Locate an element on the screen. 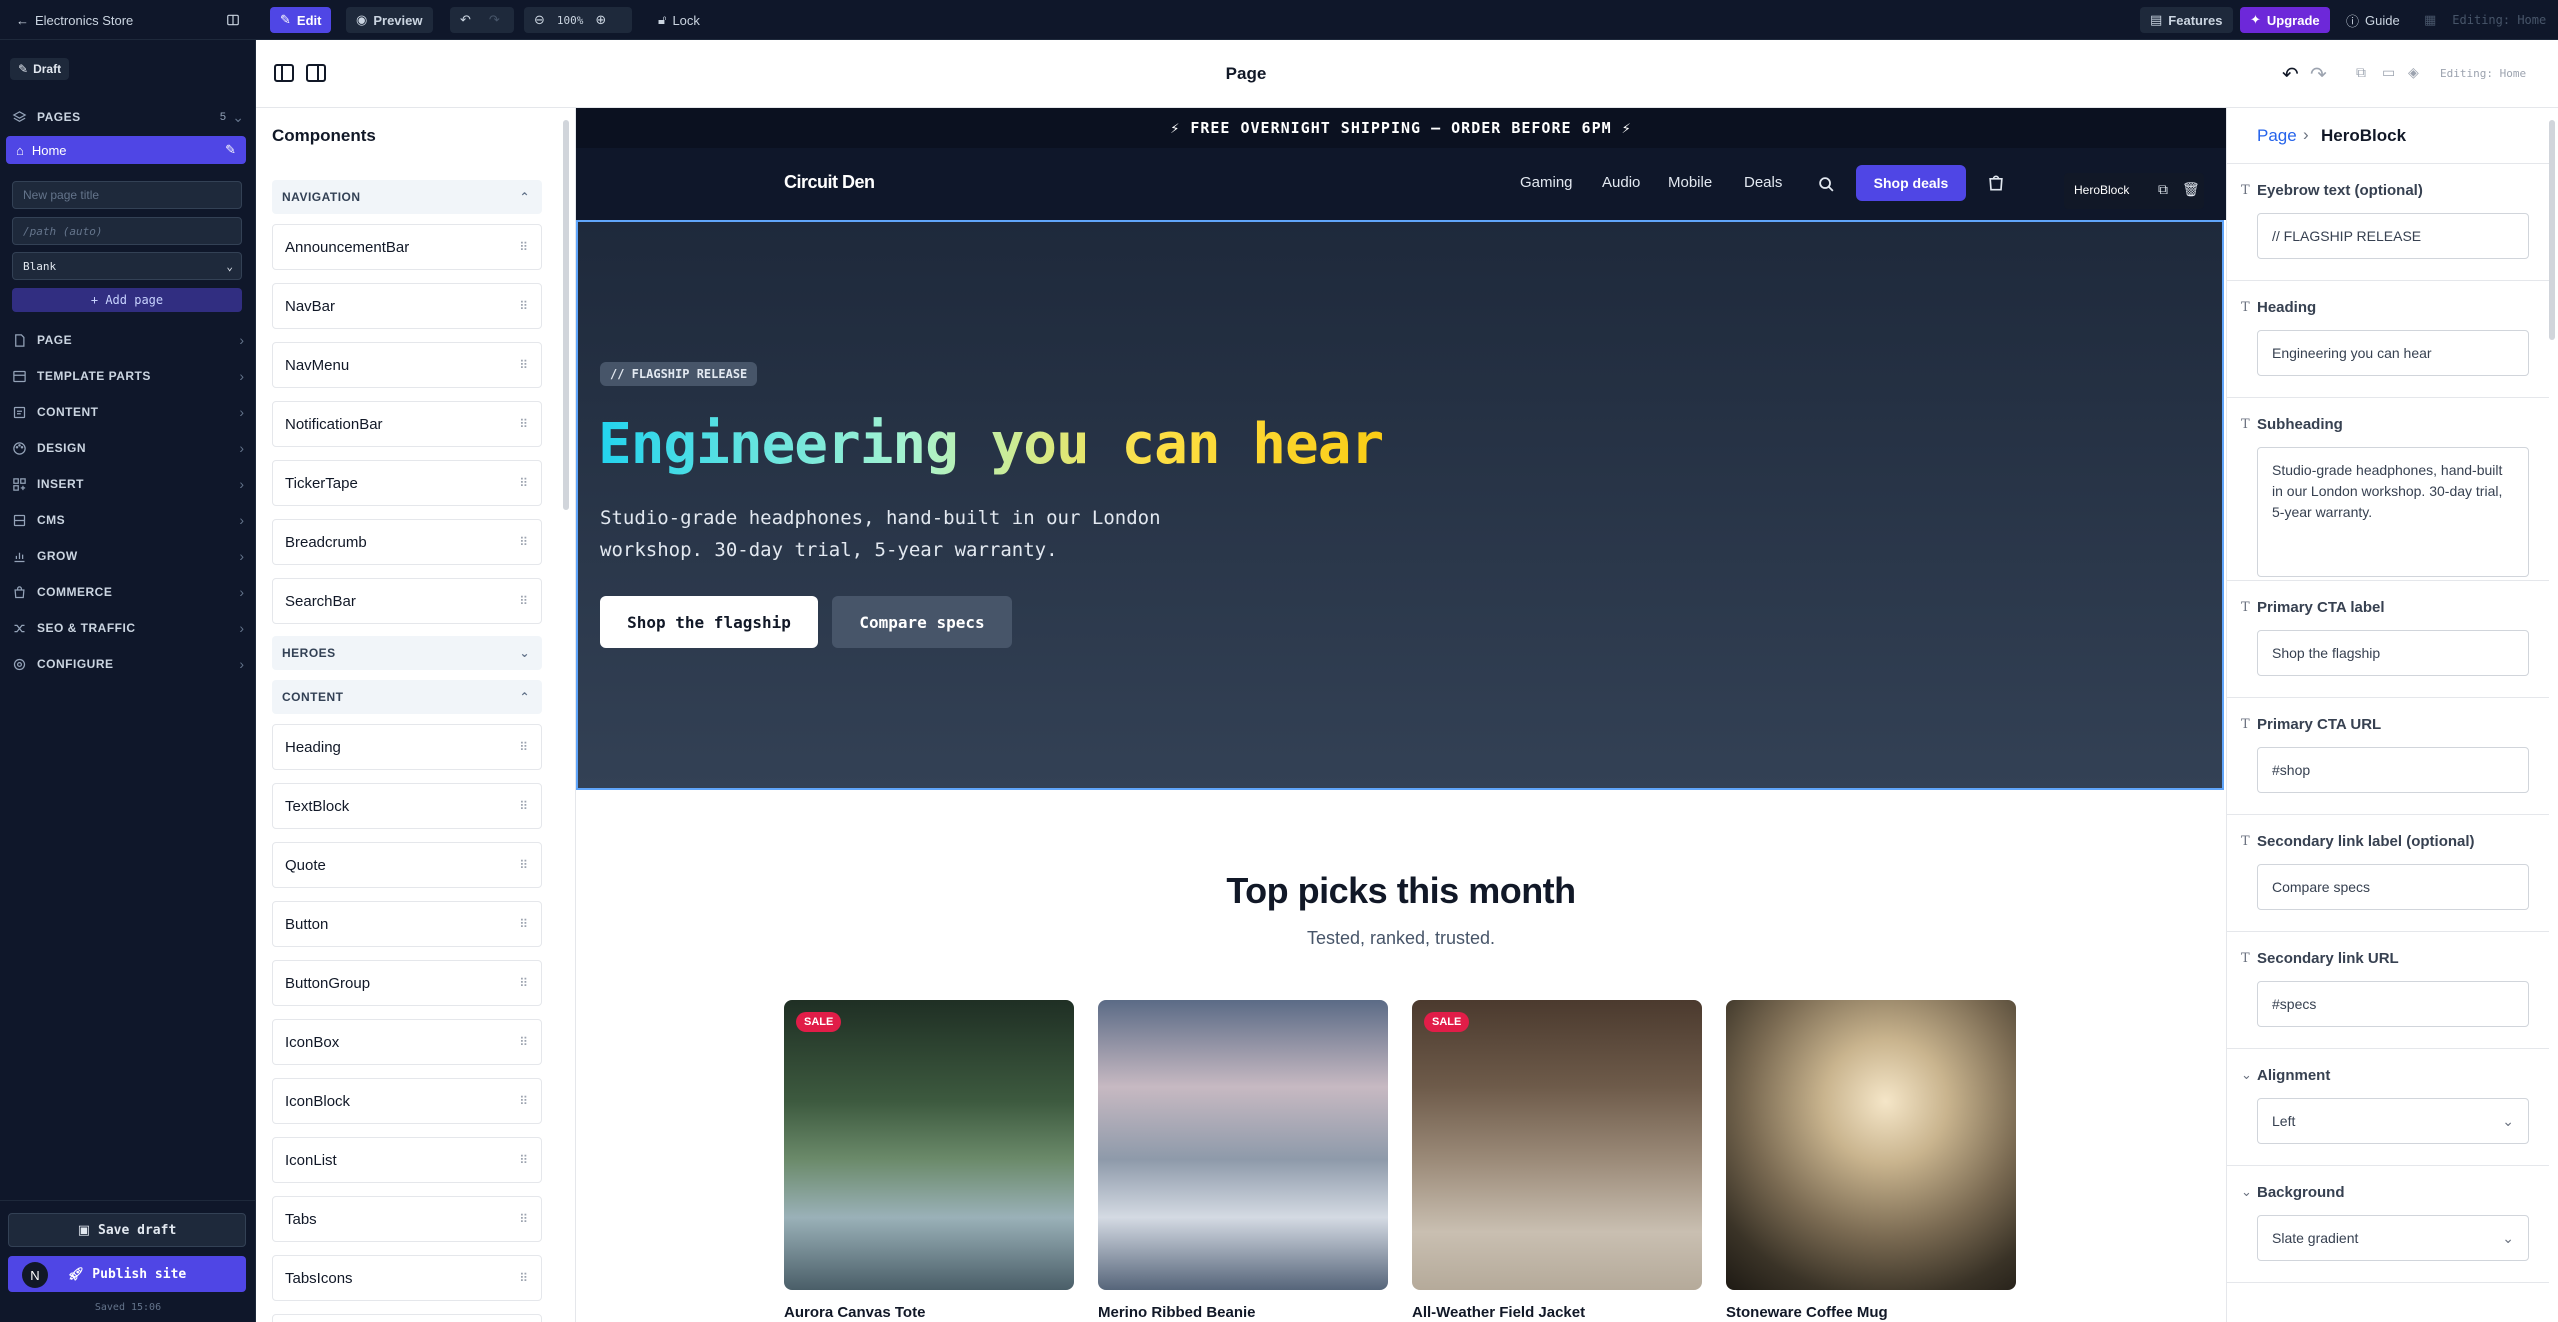  save-draft-button: ▣ Save draft is located at coordinates (127, 1230).